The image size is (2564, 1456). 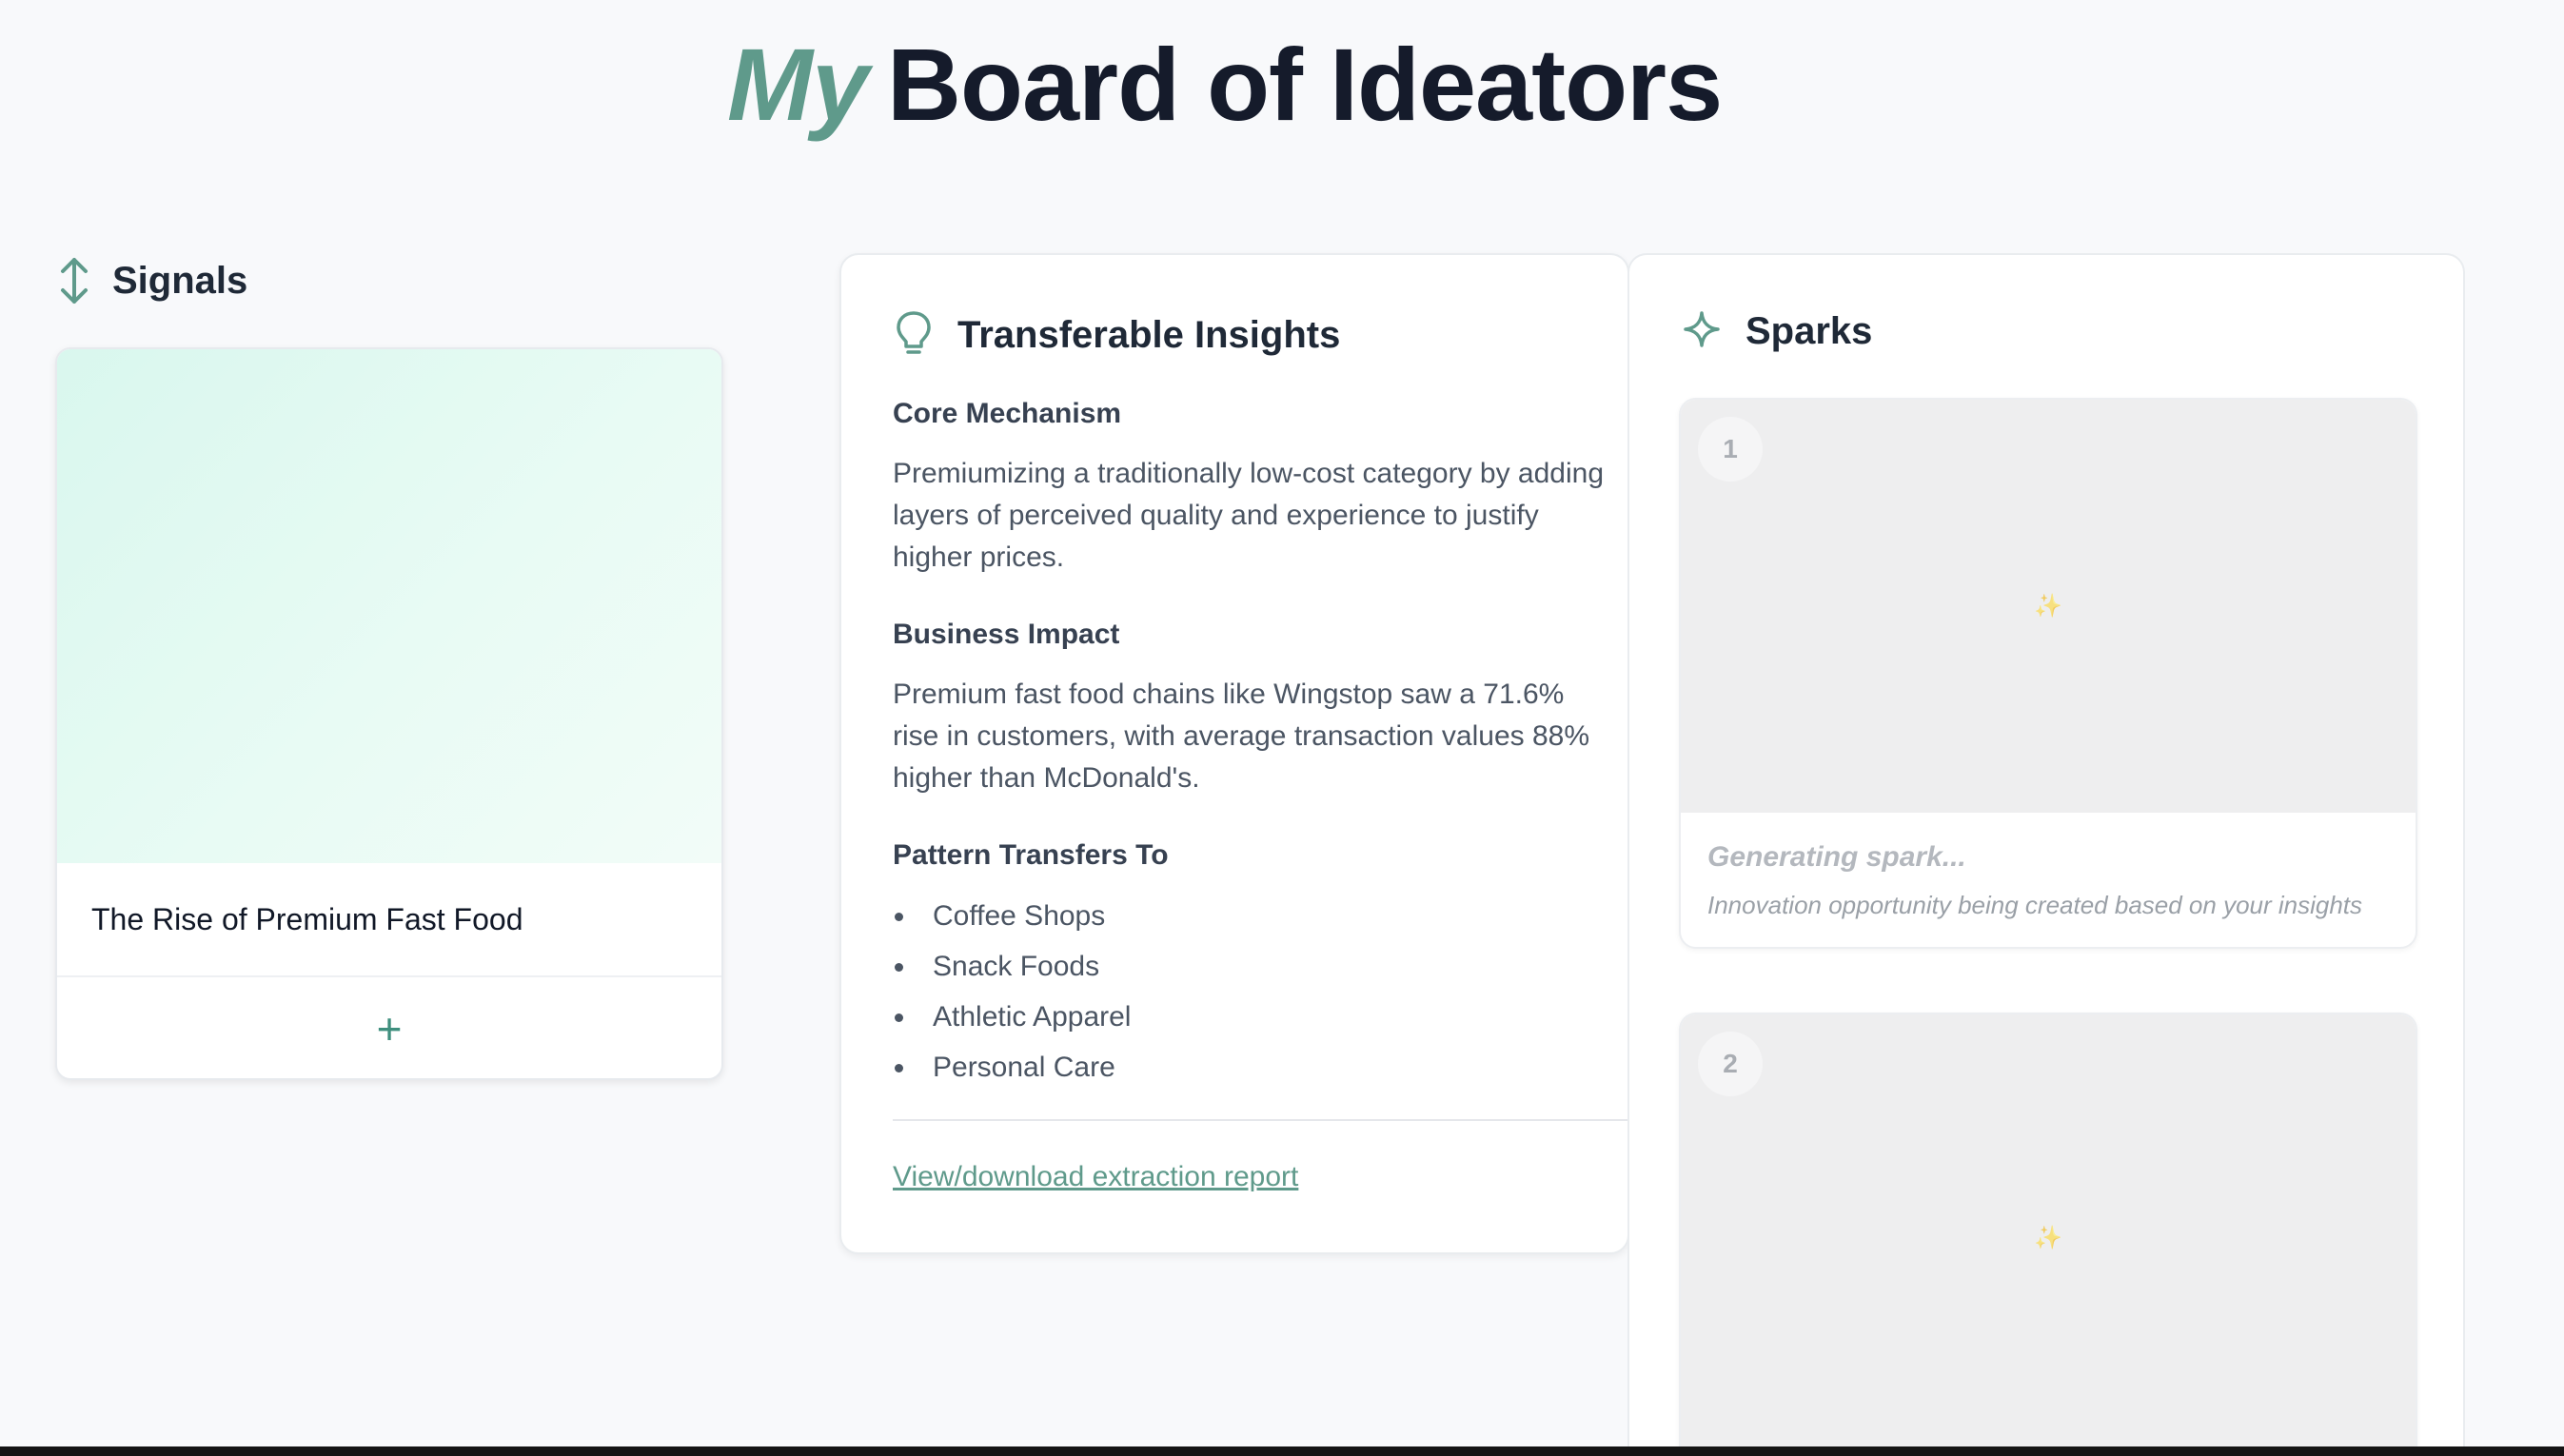 I want to click on page-title: My Board of Ideators, so click(x=1225, y=84).